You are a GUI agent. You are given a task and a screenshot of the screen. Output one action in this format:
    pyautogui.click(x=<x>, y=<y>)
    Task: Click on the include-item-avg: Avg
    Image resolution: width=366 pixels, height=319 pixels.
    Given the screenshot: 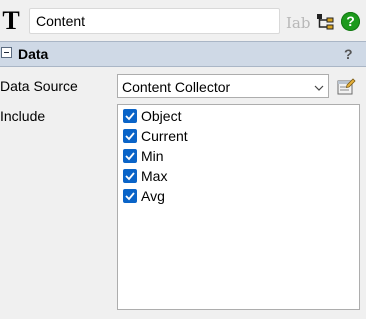 What is the action you would take?
    pyautogui.click(x=144, y=196)
    